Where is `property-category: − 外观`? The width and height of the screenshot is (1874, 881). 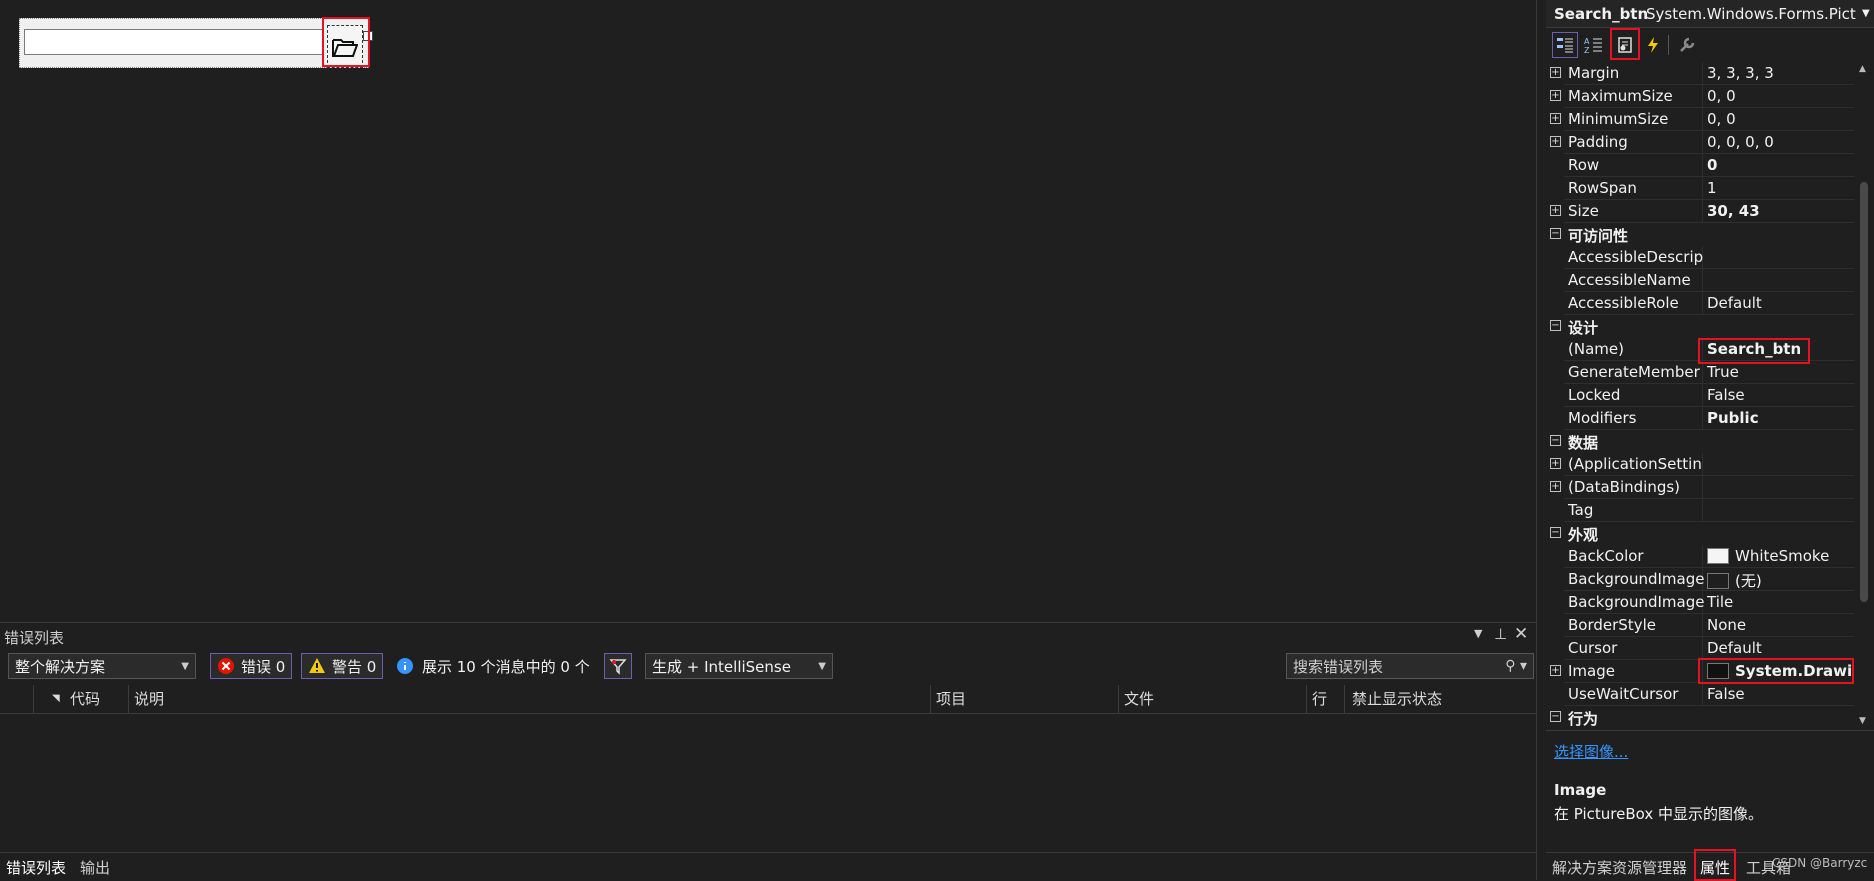
property-category: − 外观 is located at coordinates (1700, 533).